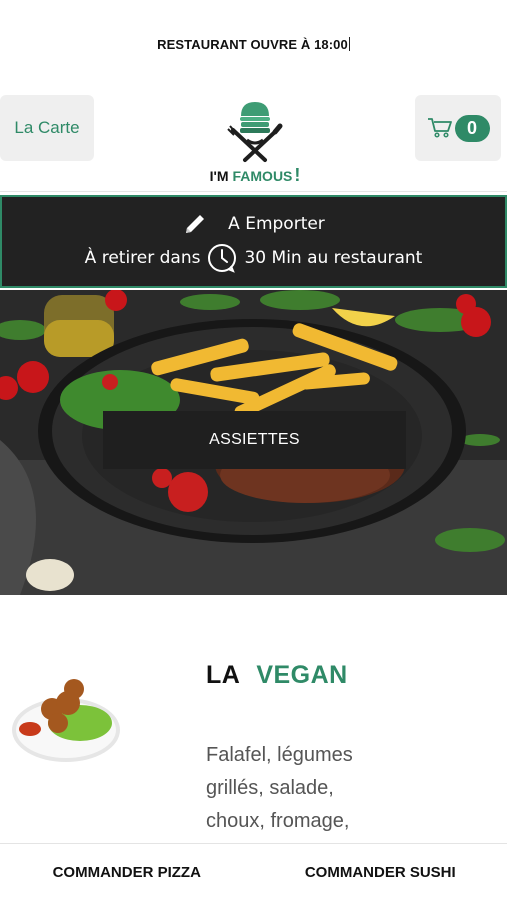 The height and width of the screenshot is (900, 507). Describe the element at coordinates (333, 258) in the screenshot. I see `pickup-time: 30 Min au restaurant` at that location.